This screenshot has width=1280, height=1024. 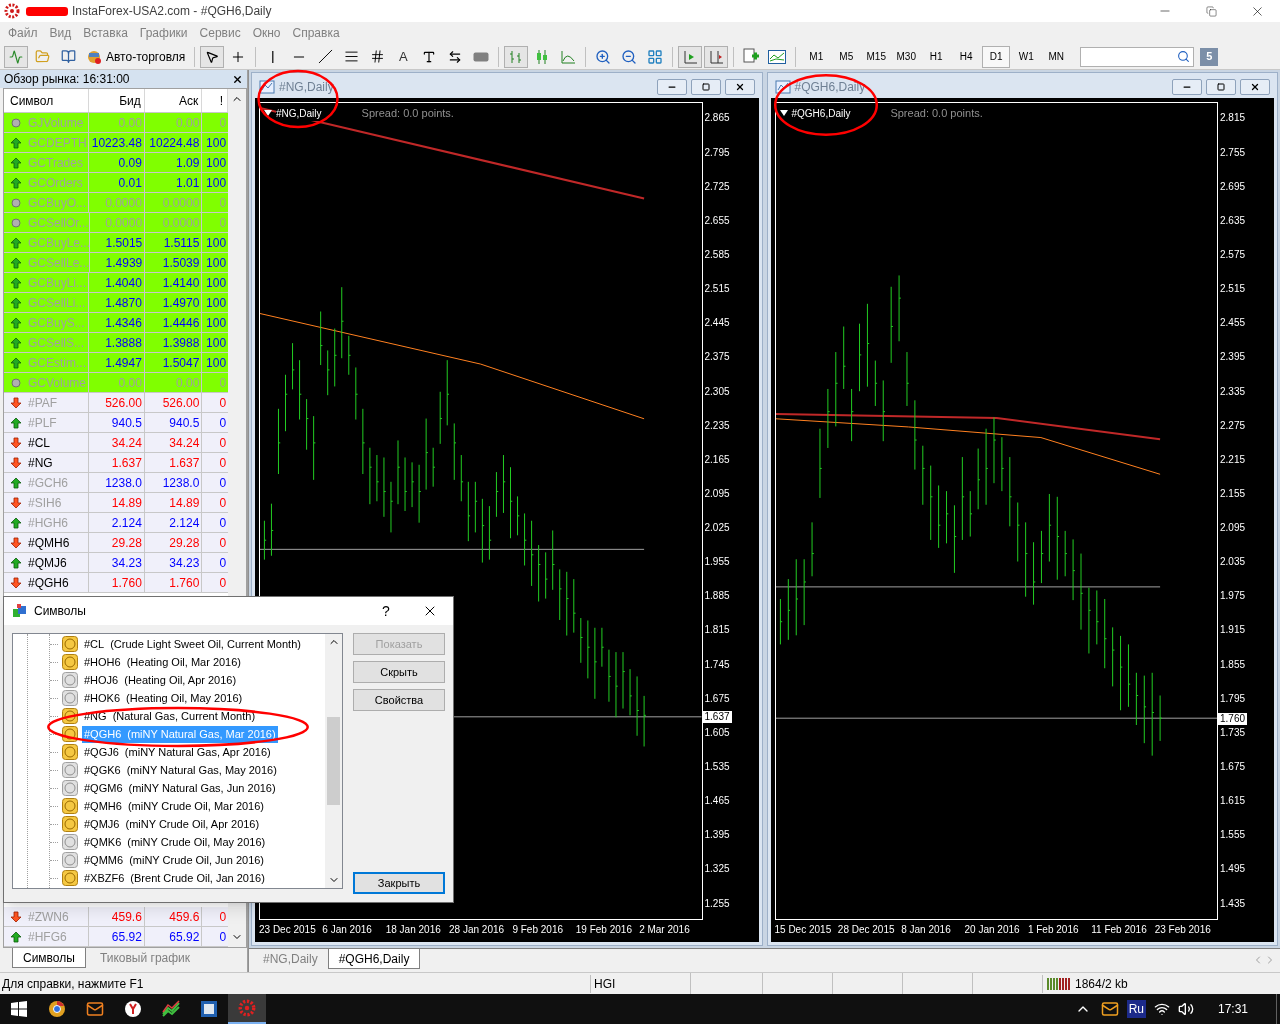 I want to click on menu-item: Графики, so click(x=163, y=33).